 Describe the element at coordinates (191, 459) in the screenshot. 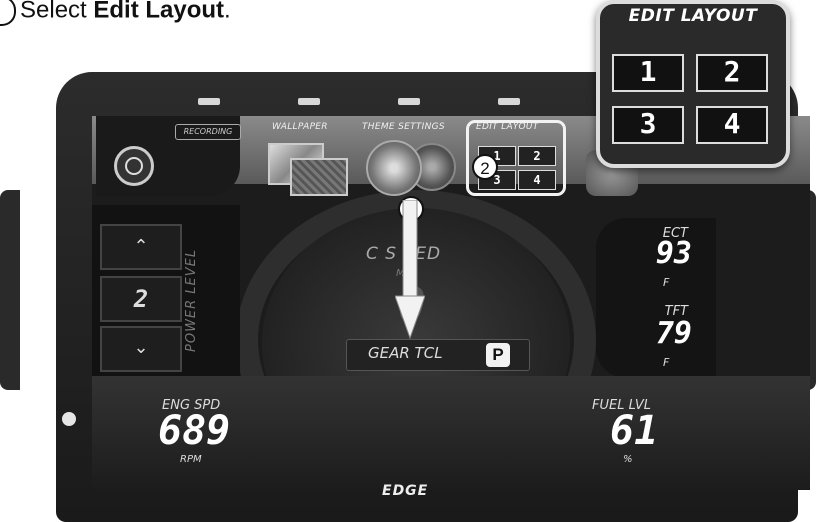

I see `eng-spd-unit: RPM` at that location.